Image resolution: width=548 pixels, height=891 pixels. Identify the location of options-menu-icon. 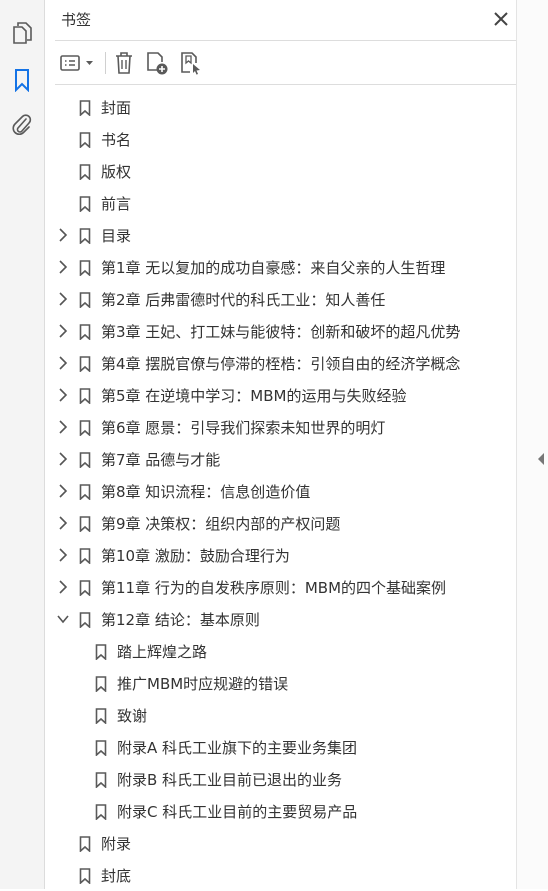
(76, 63).